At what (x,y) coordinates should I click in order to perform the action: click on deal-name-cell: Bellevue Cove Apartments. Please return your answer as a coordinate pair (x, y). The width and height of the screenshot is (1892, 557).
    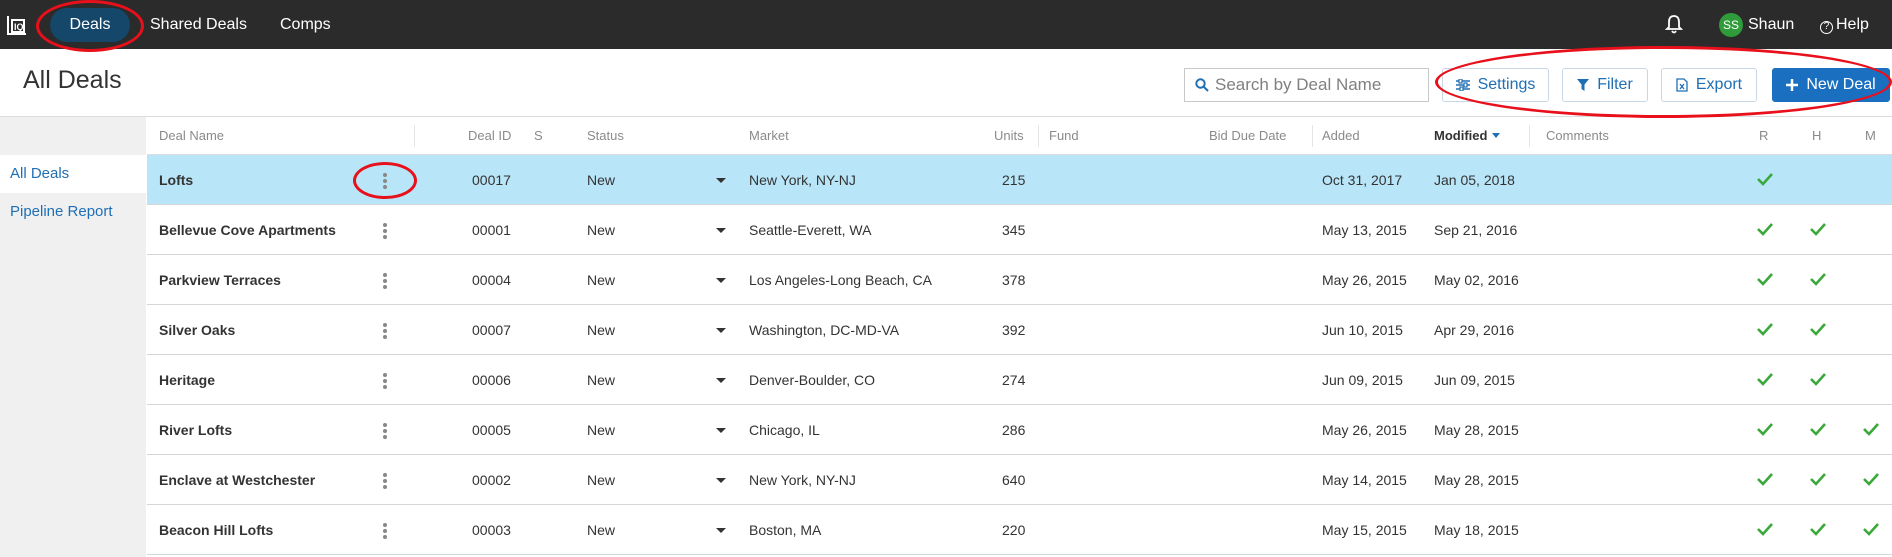
    Looking at the image, I should click on (247, 230).